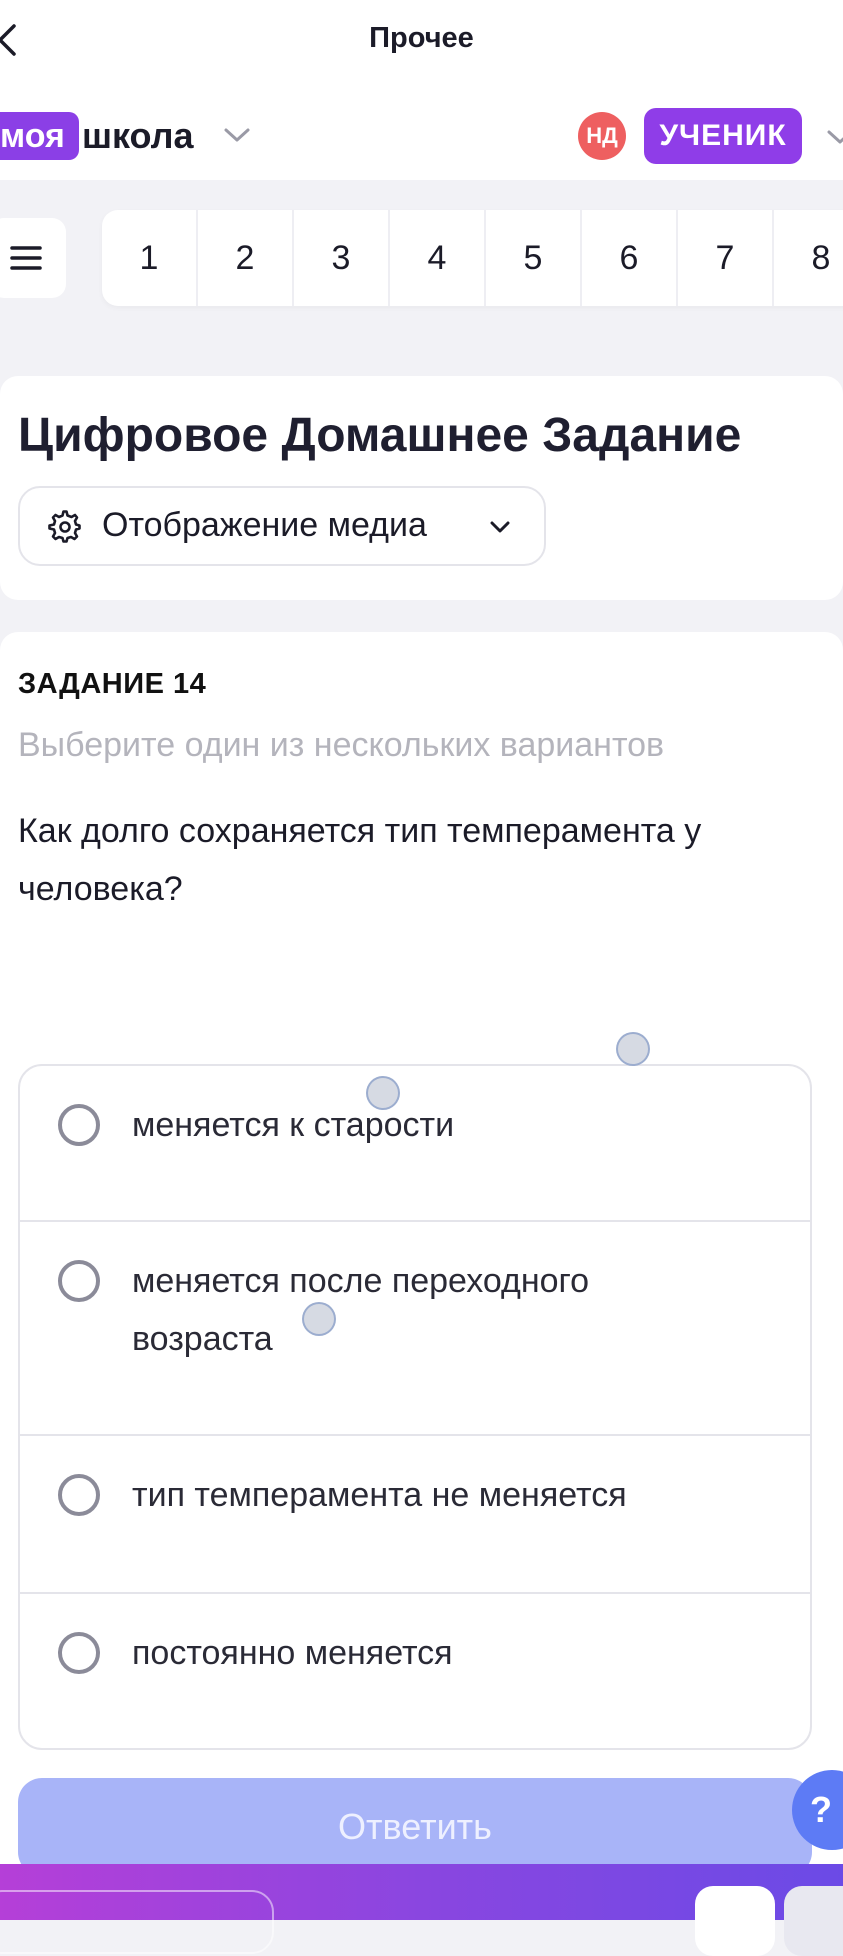 The height and width of the screenshot is (1956, 843). What do you see at coordinates (39, 136) in the screenshot?
I see `logo-badge: моя` at bounding box center [39, 136].